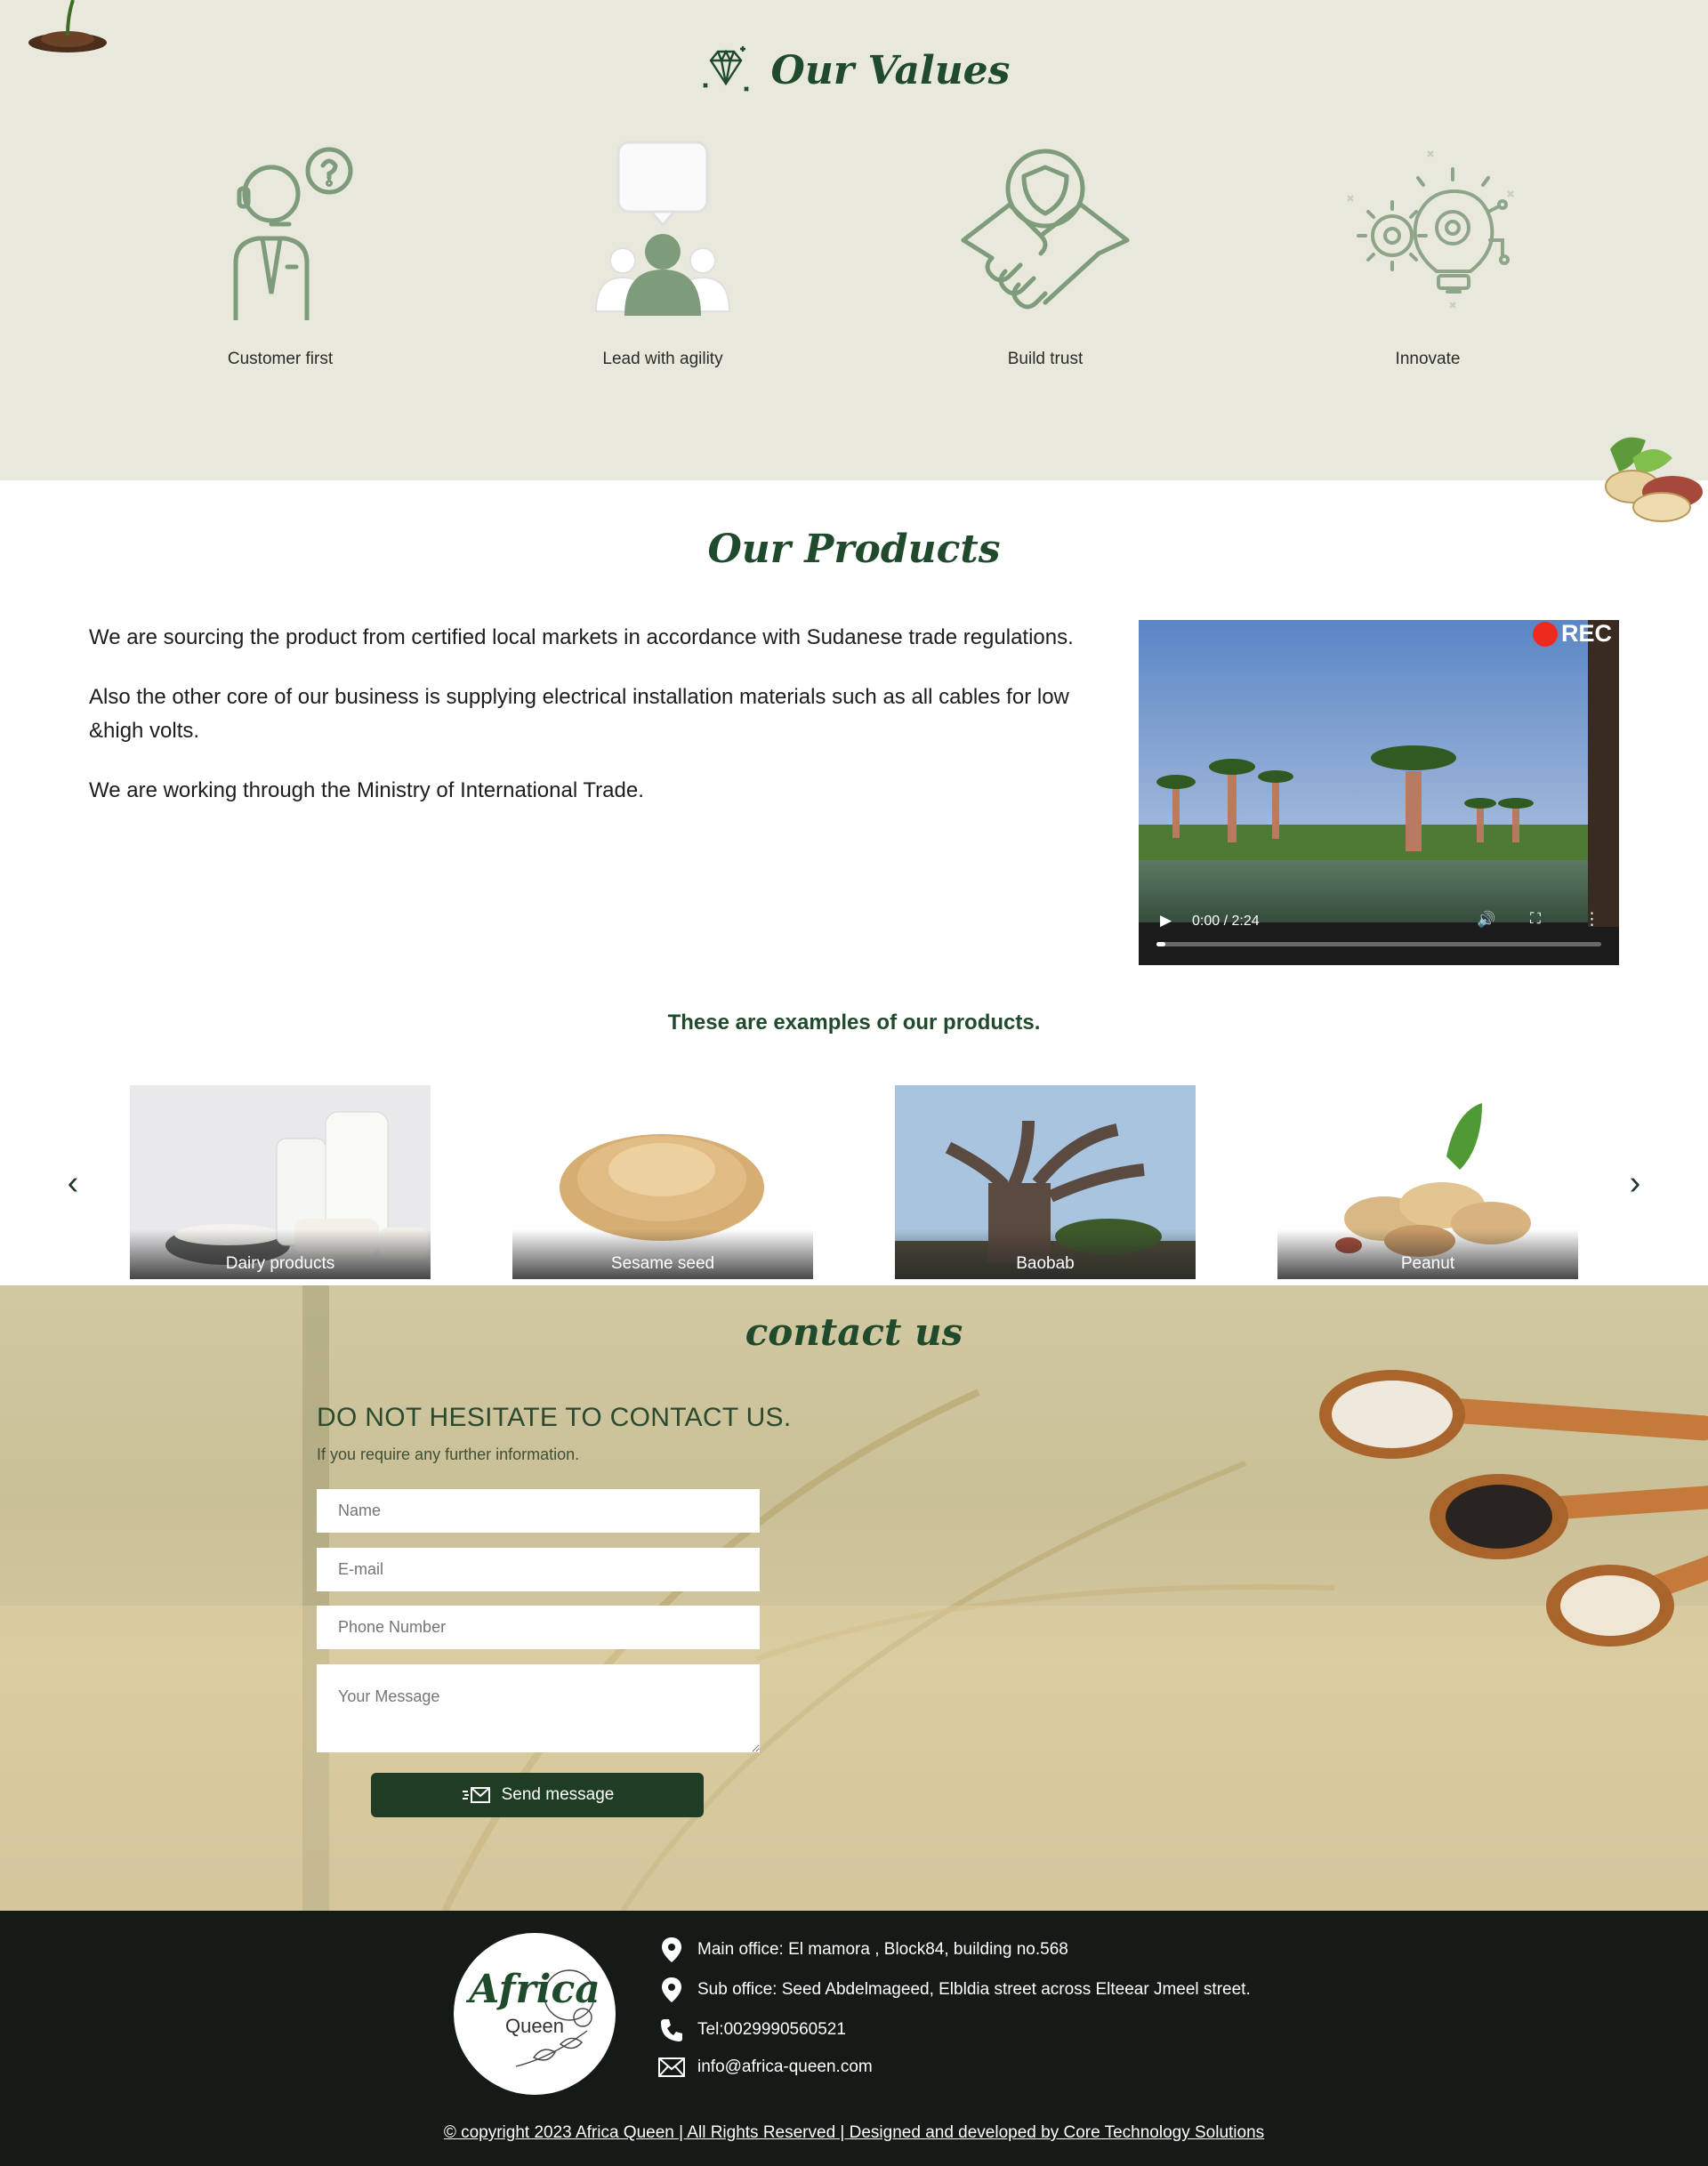 This screenshot has width=1708, height=2166. What do you see at coordinates (771, 2030) in the screenshot?
I see `phone-text: Tel:0029990560521` at bounding box center [771, 2030].